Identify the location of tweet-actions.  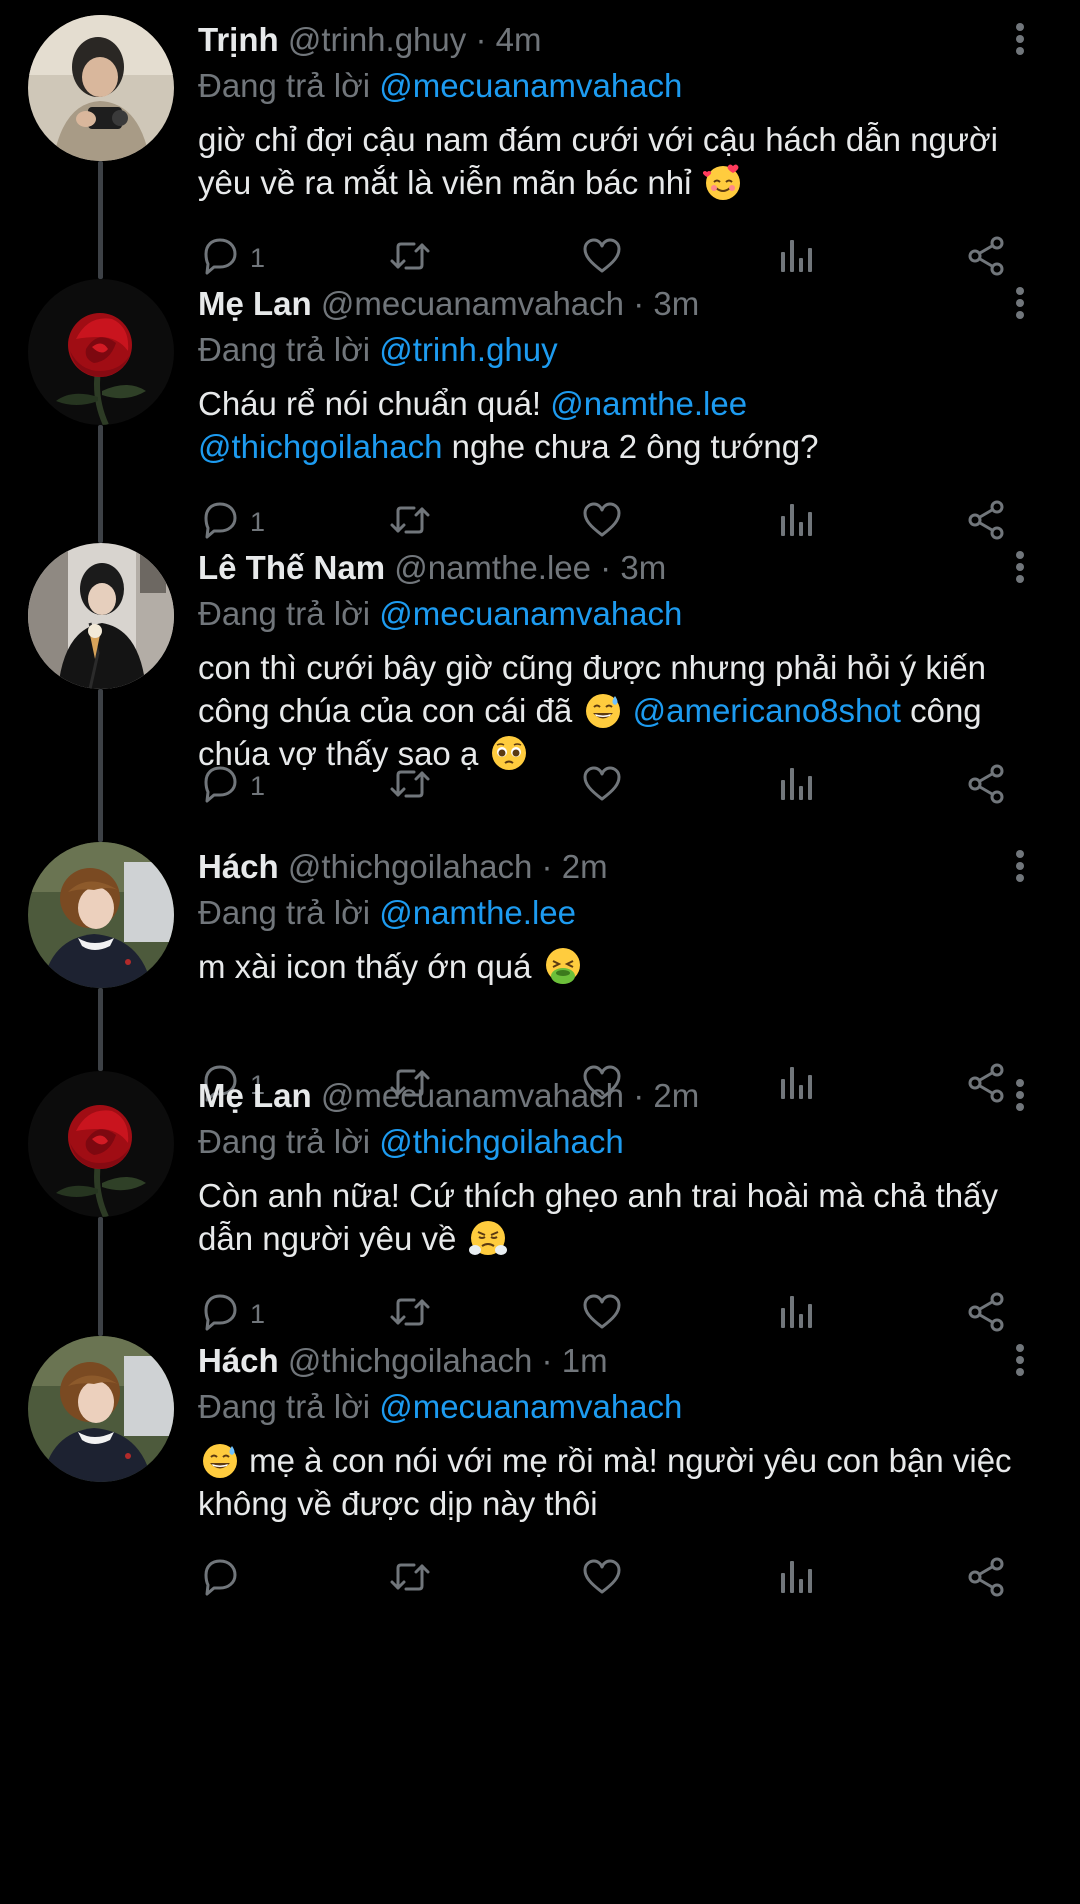
(608, 1579).